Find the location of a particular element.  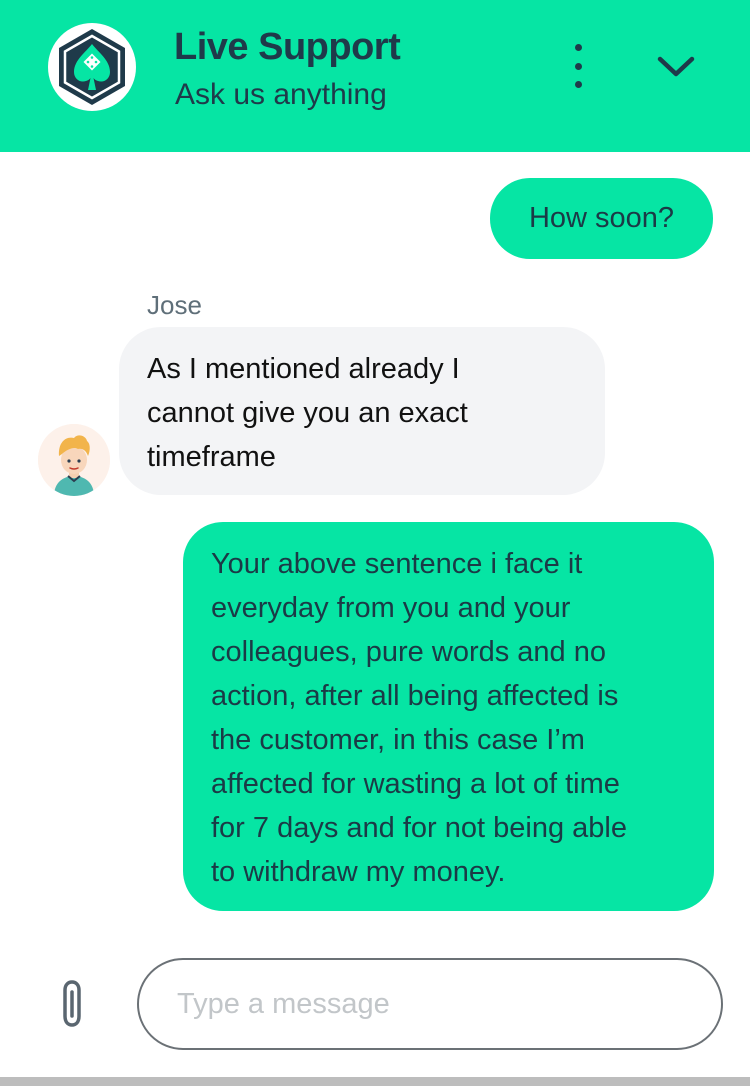

user-message: How soon? is located at coordinates (601, 218).